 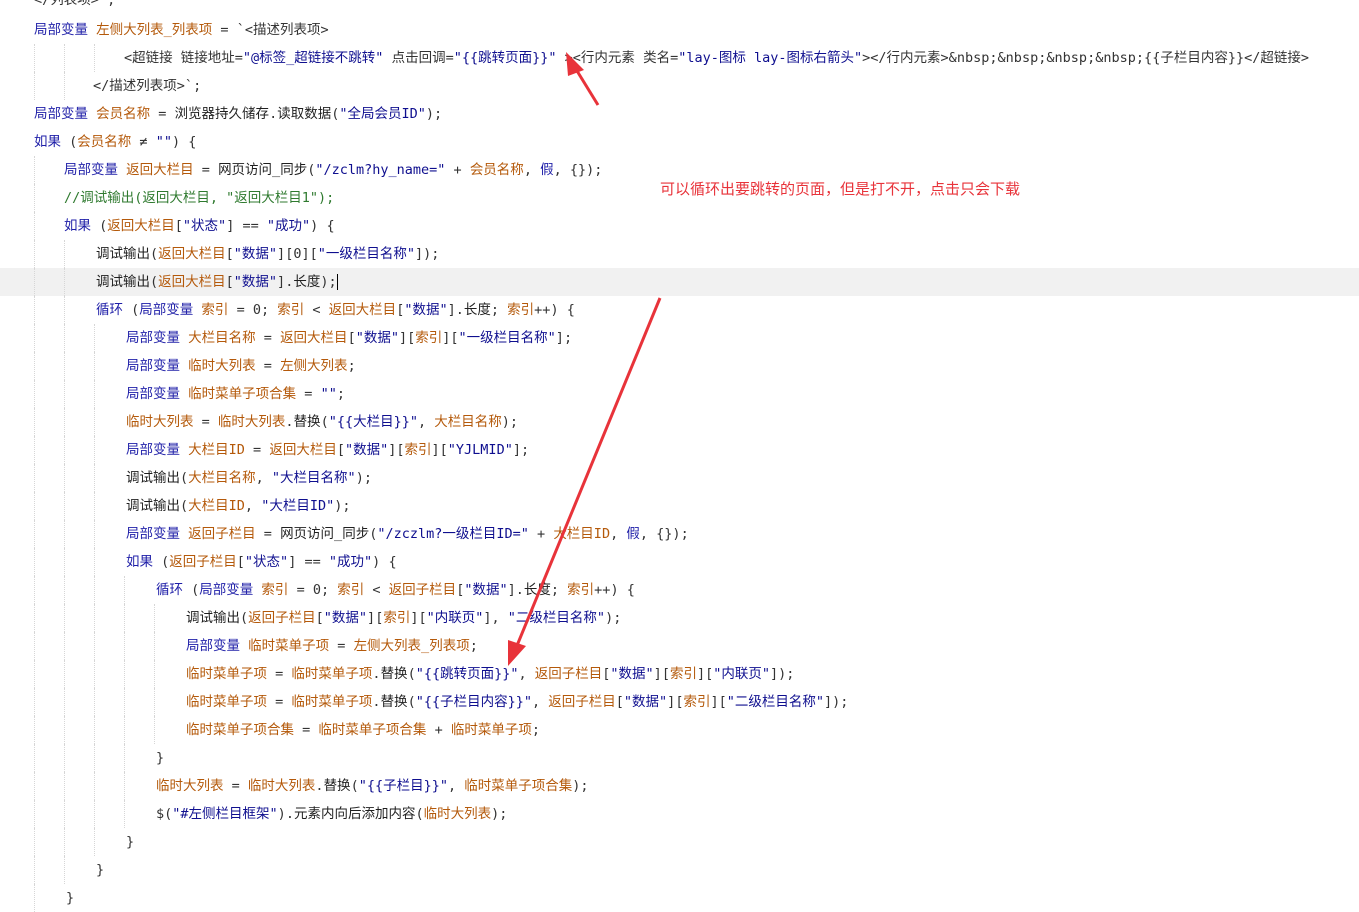 I want to click on code-line: 局部变量 临时菜单子项 = 左侧大列表_列表项;, so click(x=679, y=646).